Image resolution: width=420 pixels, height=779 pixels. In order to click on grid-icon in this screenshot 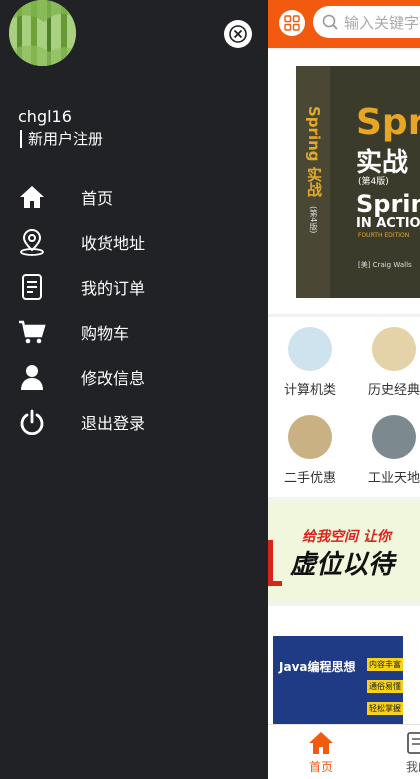, I will do `click(292, 23)`.